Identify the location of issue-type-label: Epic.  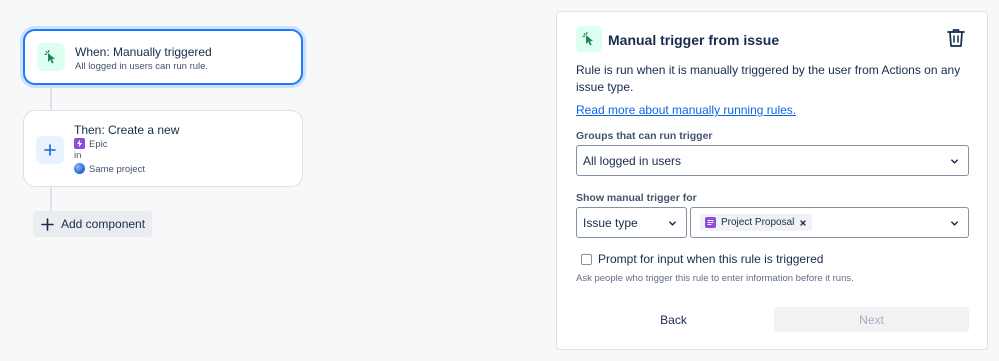
(98, 144).